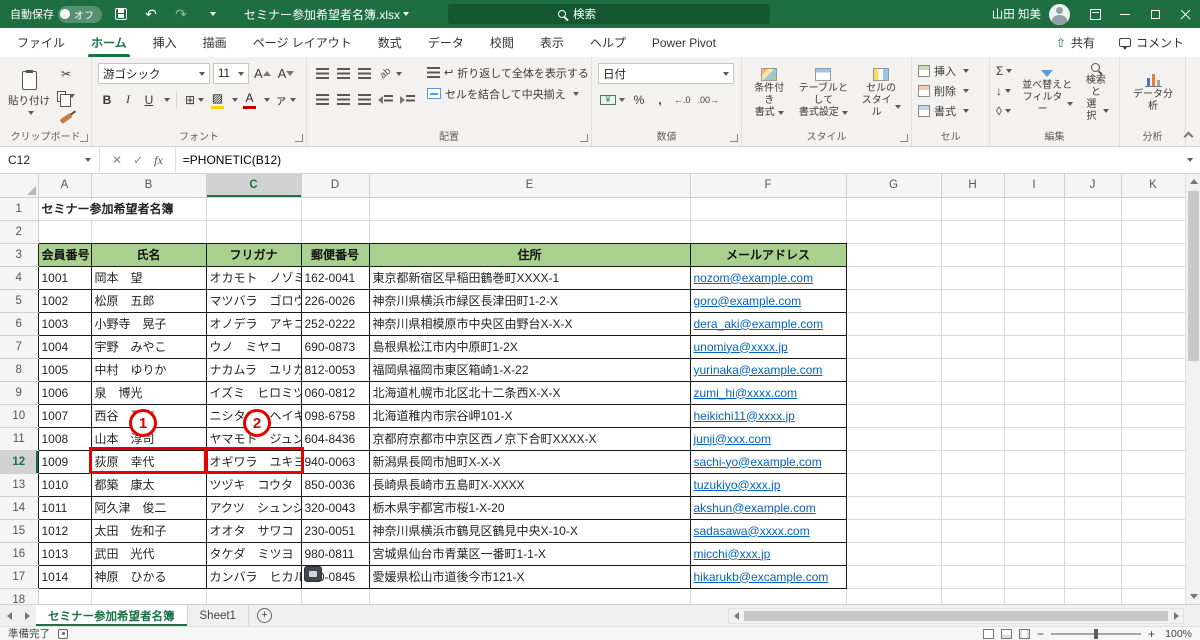 This screenshot has height=640, width=1200. Describe the element at coordinates (508, 72) in the screenshot. I see `wrap-text-button: ↩ 折り返して全体を表示する` at that location.